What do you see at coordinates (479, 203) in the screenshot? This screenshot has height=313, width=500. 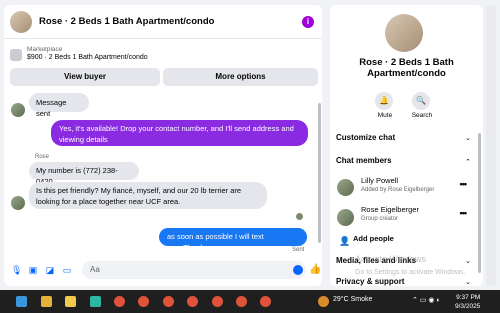 I see `panel-scrollbar` at bounding box center [479, 203].